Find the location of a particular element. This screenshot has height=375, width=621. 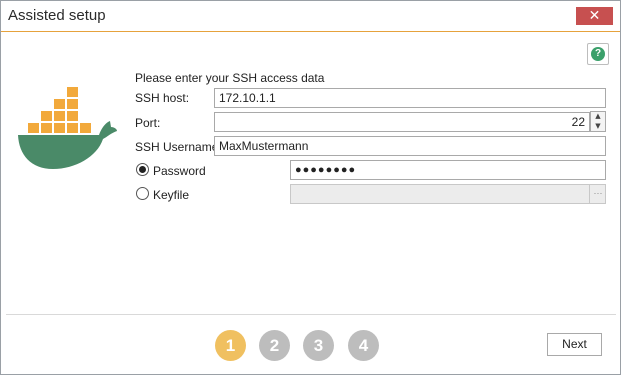

ssh-username-value: MaxMustermann is located at coordinates (264, 146).